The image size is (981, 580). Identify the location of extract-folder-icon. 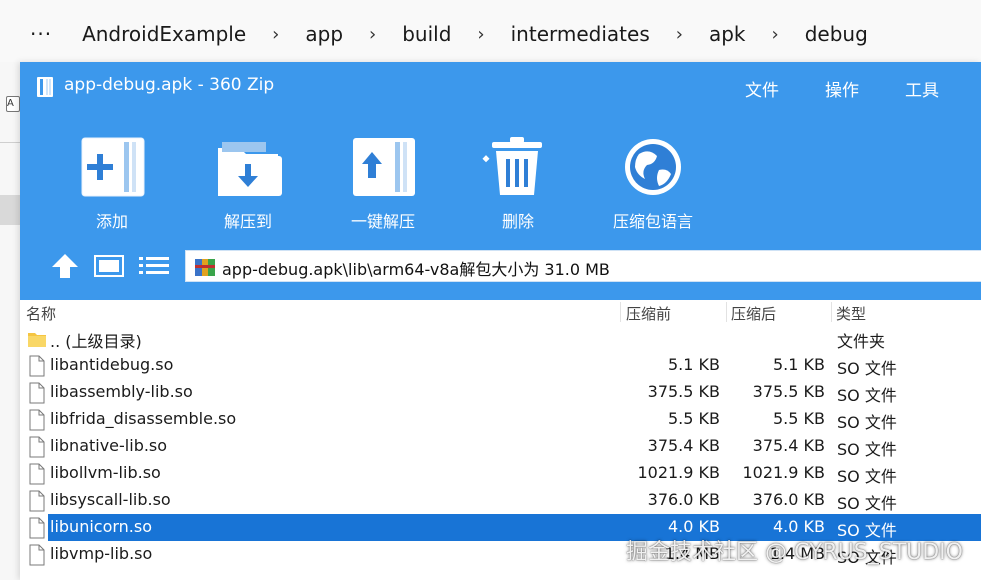
(250, 169).